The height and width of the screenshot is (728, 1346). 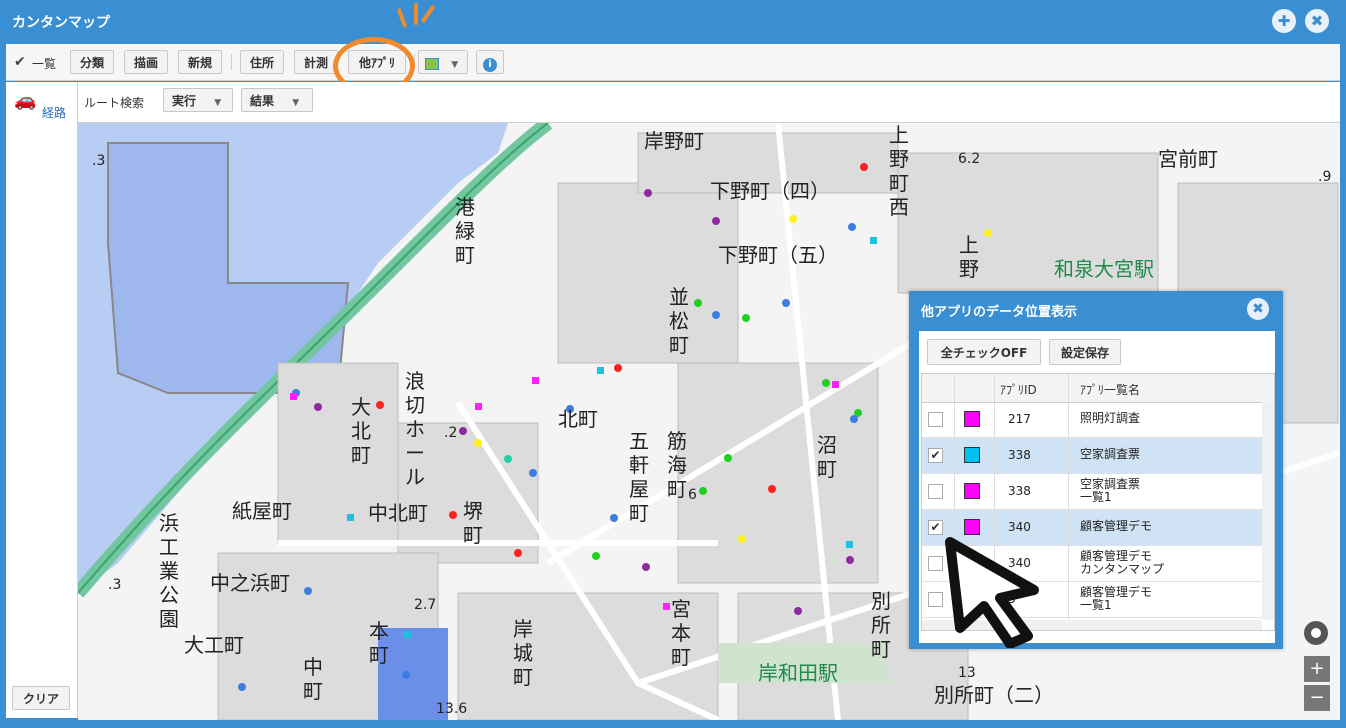 What do you see at coordinates (969, 257) in the screenshot?
I see `map-label: 上野` at bounding box center [969, 257].